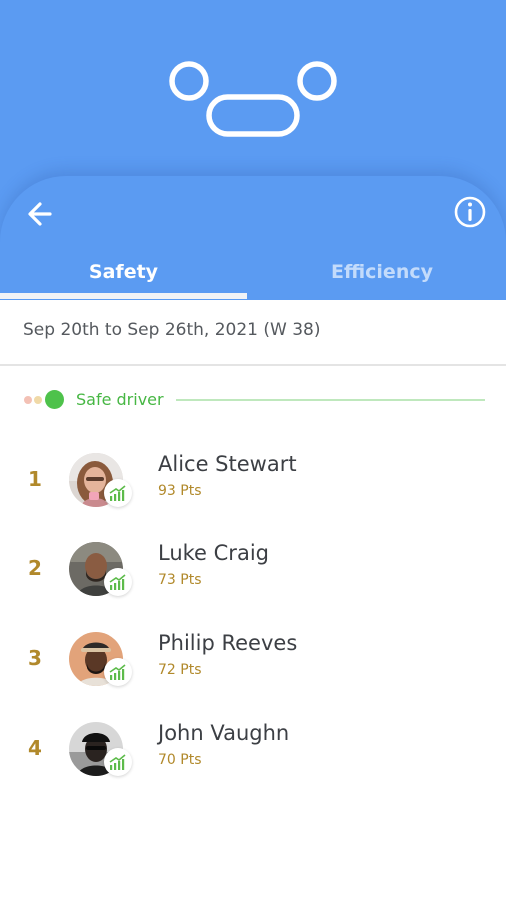  What do you see at coordinates (180, 670) in the screenshot?
I see `driver-points: 72 Pts` at bounding box center [180, 670].